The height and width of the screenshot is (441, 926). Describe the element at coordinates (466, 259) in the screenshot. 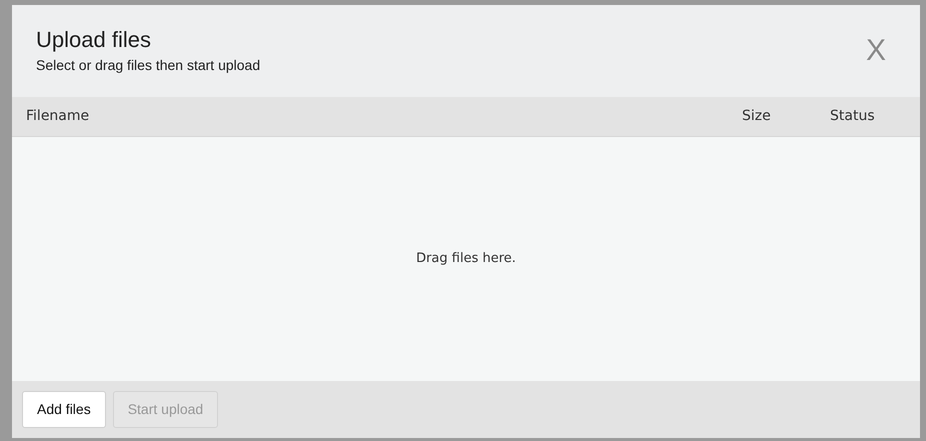

I see `drop-zone-hint: Drag files here.` at that location.